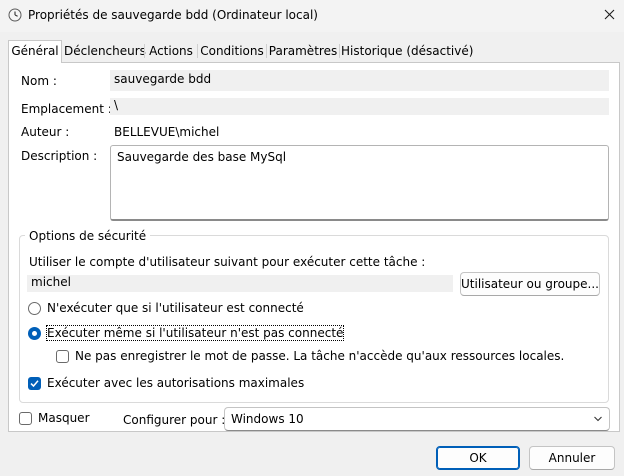  What do you see at coordinates (39, 81) in the screenshot?
I see `name-label: Nom :` at bounding box center [39, 81].